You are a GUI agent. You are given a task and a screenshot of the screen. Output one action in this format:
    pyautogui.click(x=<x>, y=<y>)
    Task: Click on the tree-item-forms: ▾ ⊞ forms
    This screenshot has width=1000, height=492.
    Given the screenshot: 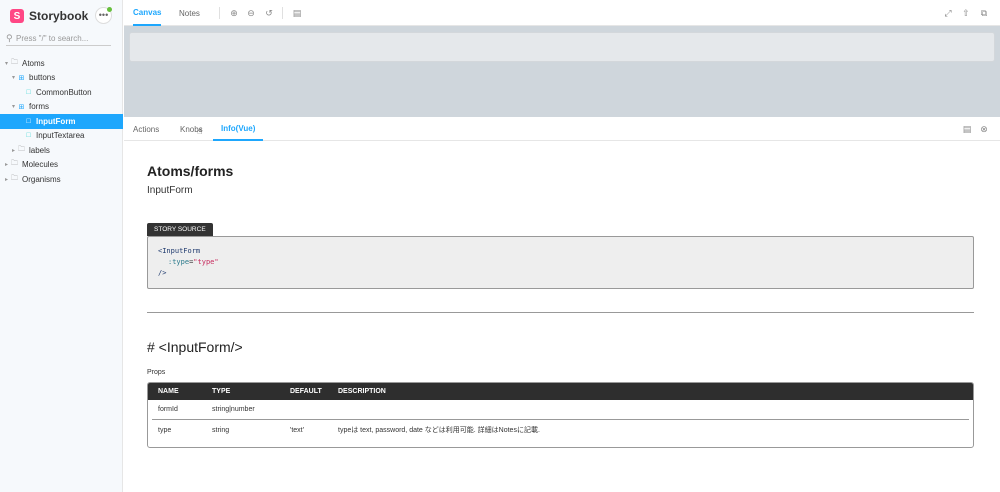 What is the action you would take?
    pyautogui.click(x=61, y=107)
    